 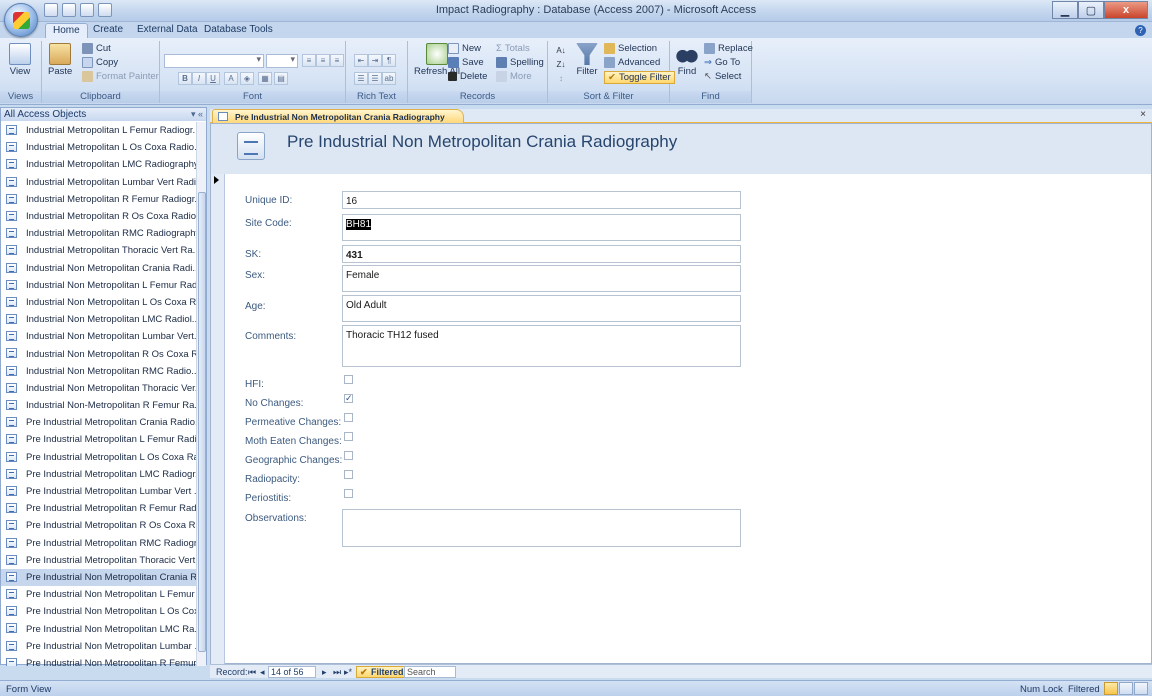 What do you see at coordinates (348, 455) in the screenshot?
I see `geographic-changes-checkbox` at bounding box center [348, 455].